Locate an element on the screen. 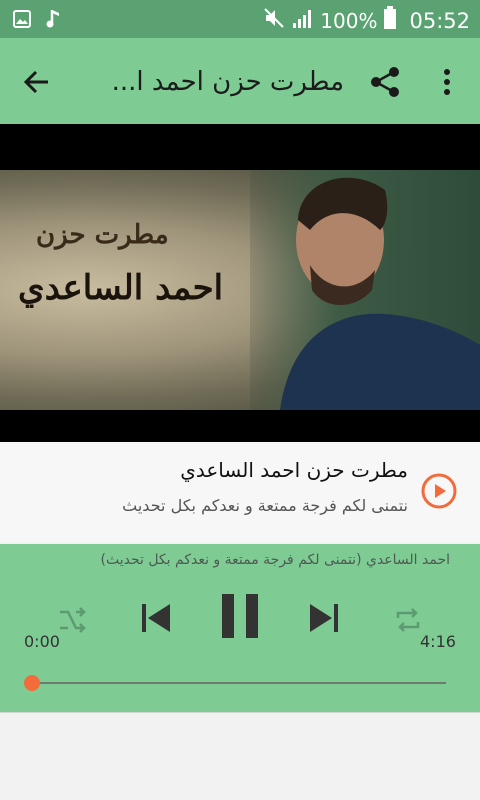  share-icon is located at coordinates (385, 82).